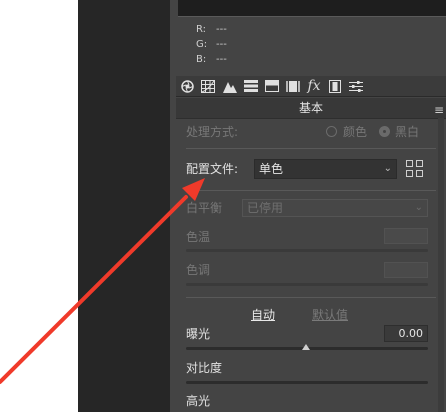 This screenshot has width=446, height=412. I want to click on temperature-label: 色温, so click(198, 237).